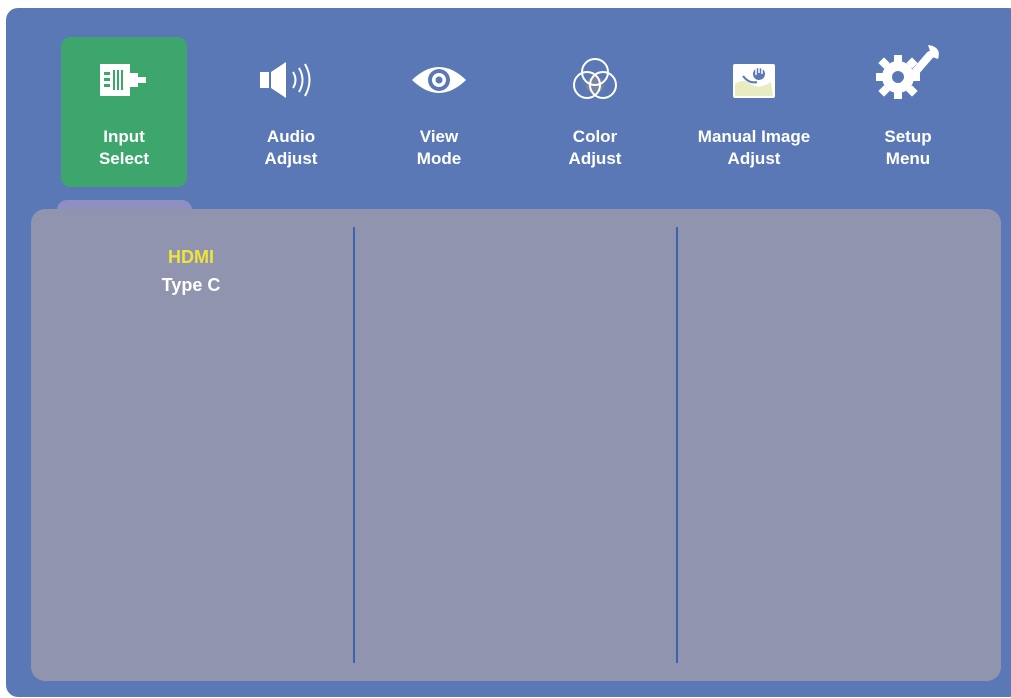  I want to click on tab-label-line2: Select, so click(124, 158).